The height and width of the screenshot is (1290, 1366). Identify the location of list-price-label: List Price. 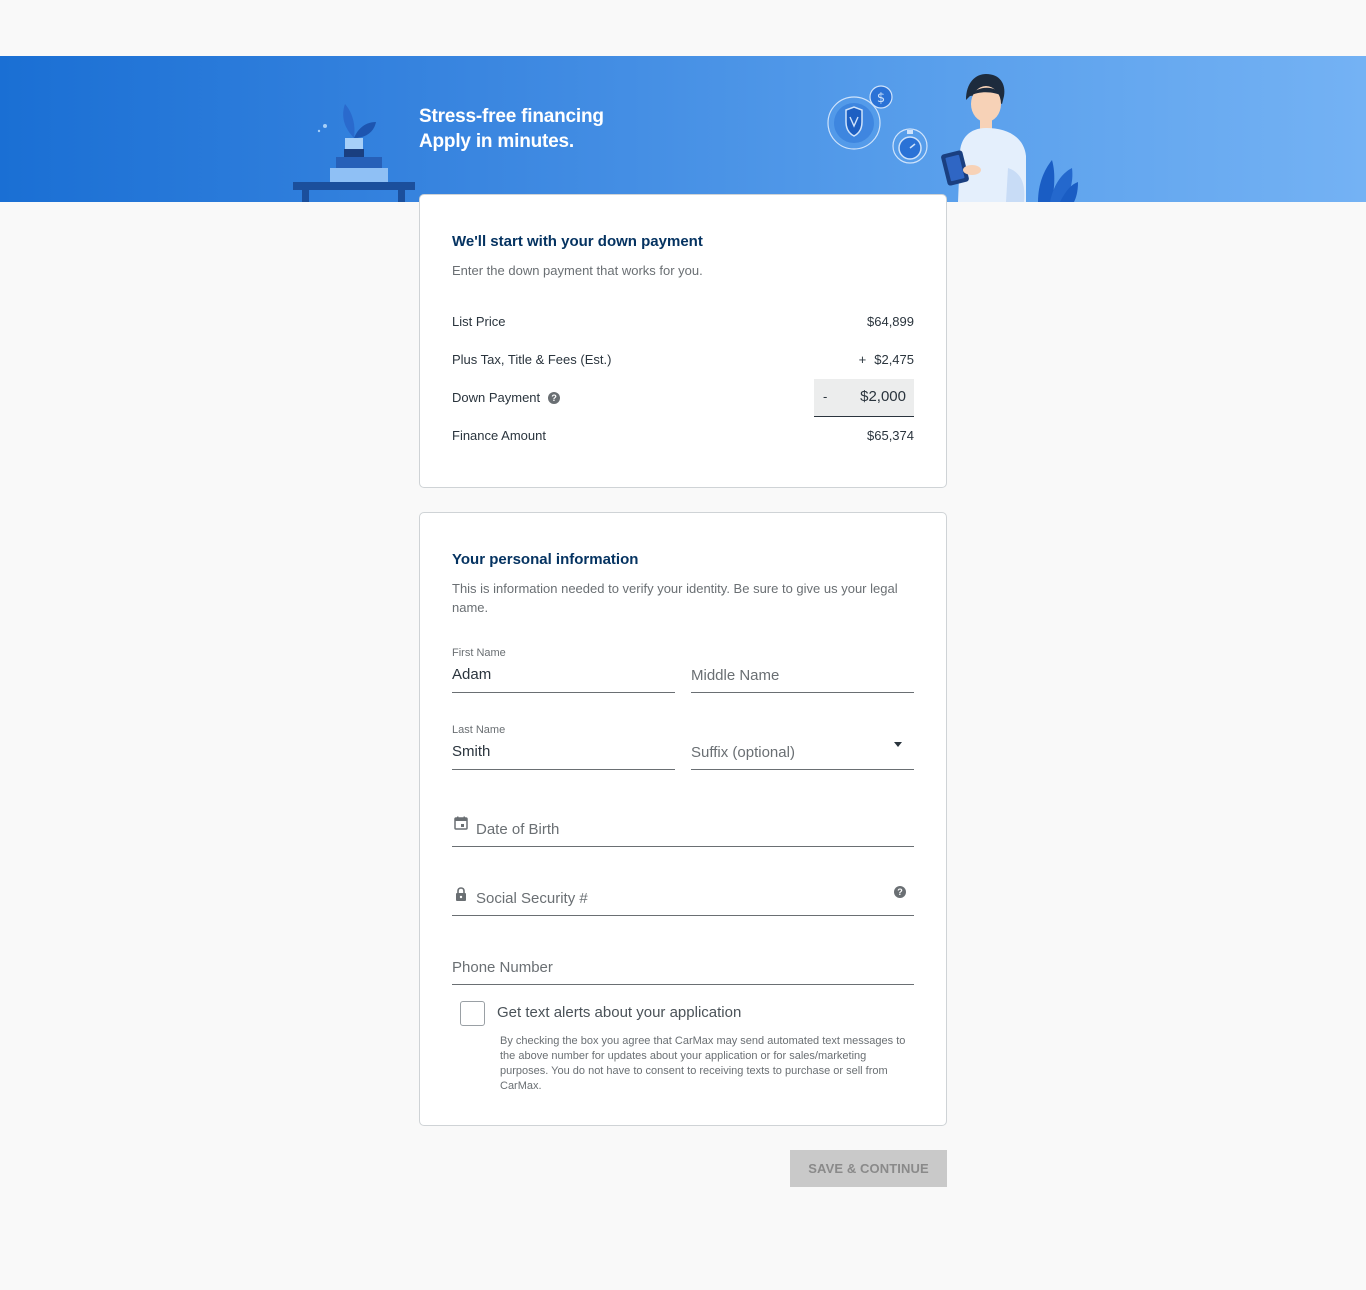
(479, 321).